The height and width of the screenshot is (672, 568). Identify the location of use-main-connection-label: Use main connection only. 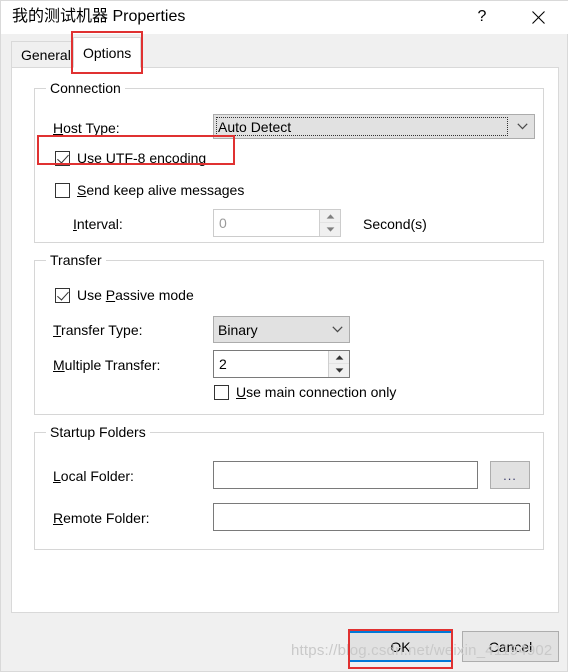
(316, 392).